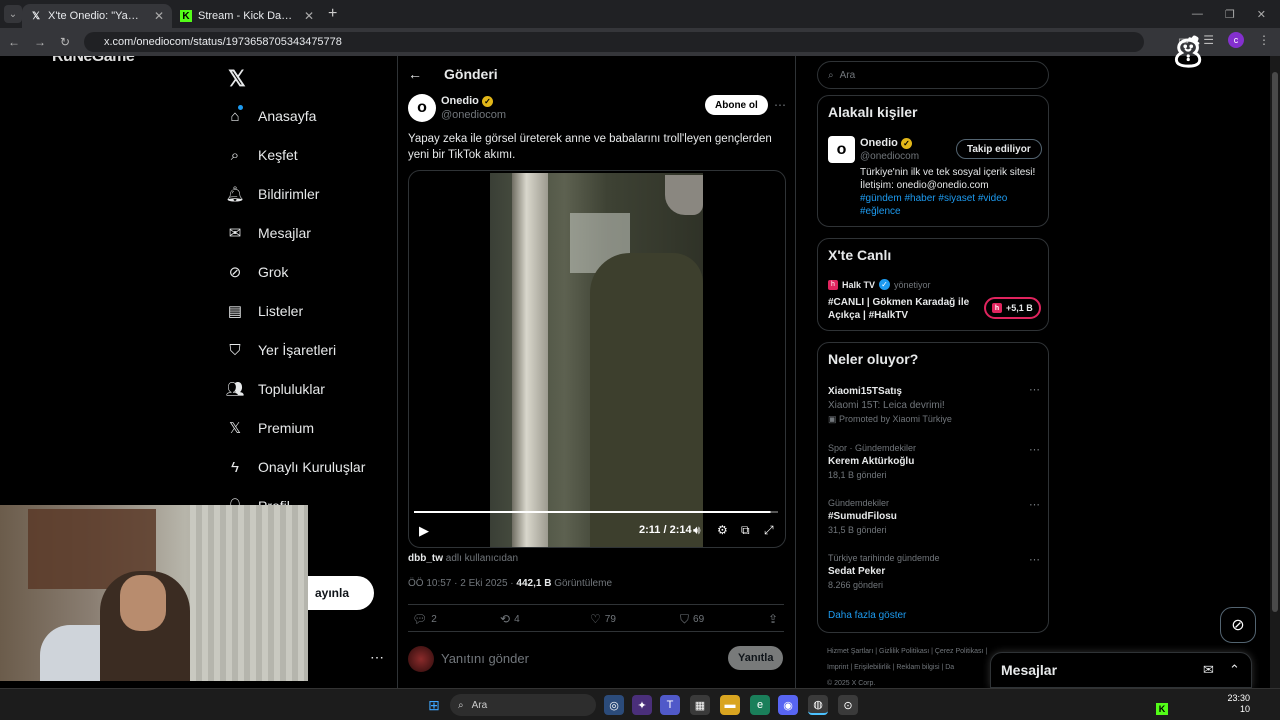 The width and height of the screenshot is (1280, 720). I want to click on back-icon: ←, so click(14, 42).